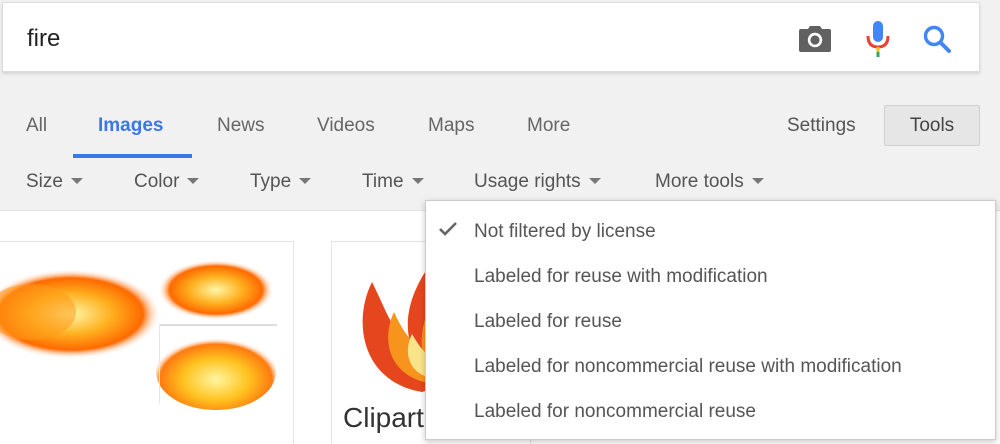 The image size is (1000, 444). Describe the element at coordinates (937, 39) in the screenshot. I see `search-icon` at that location.